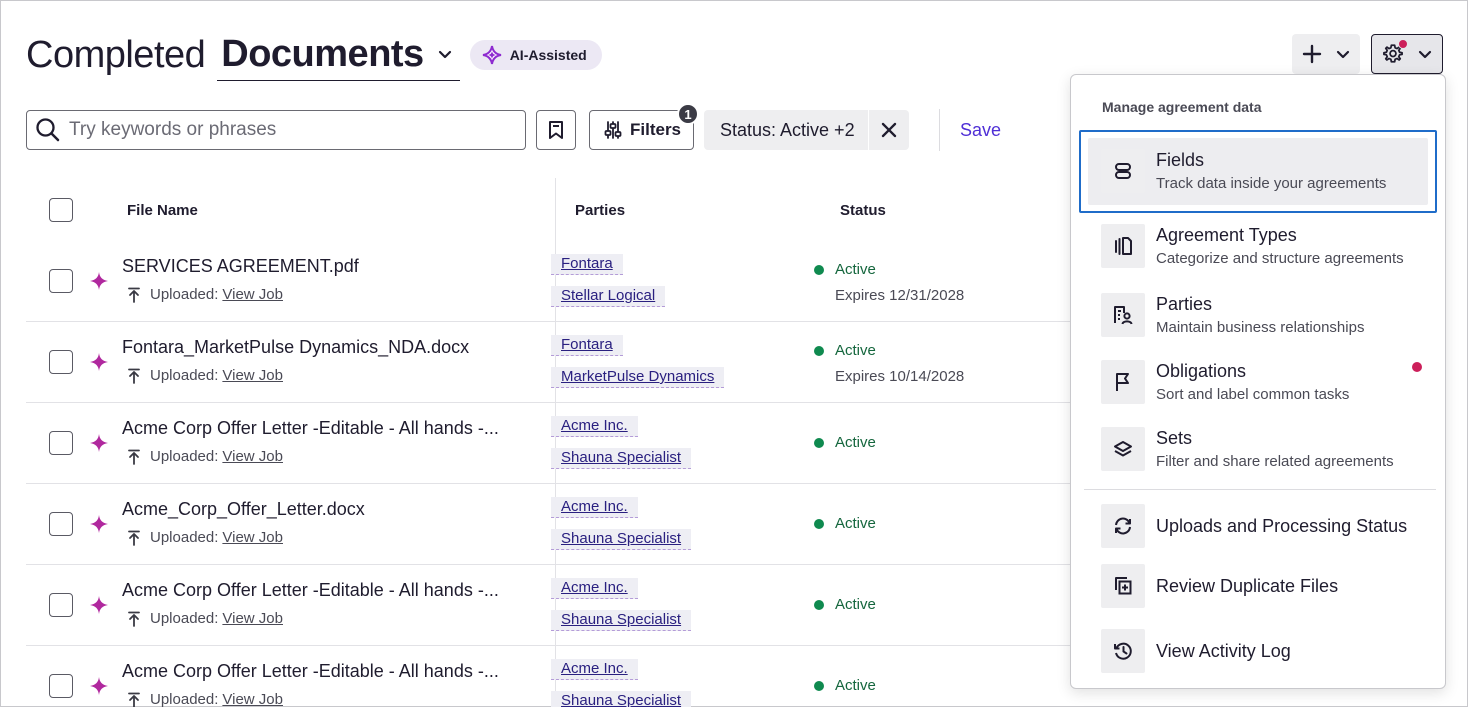 This screenshot has height=707, width=1468. Describe the element at coordinates (1280, 258) in the screenshot. I see `menu-item-subtitle: Categorize and structure agreements` at that location.